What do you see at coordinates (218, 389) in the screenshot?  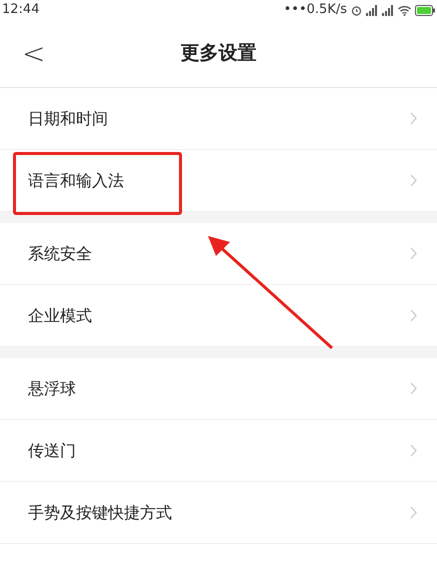 I see `settings-row: 悬浮球` at bounding box center [218, 389].